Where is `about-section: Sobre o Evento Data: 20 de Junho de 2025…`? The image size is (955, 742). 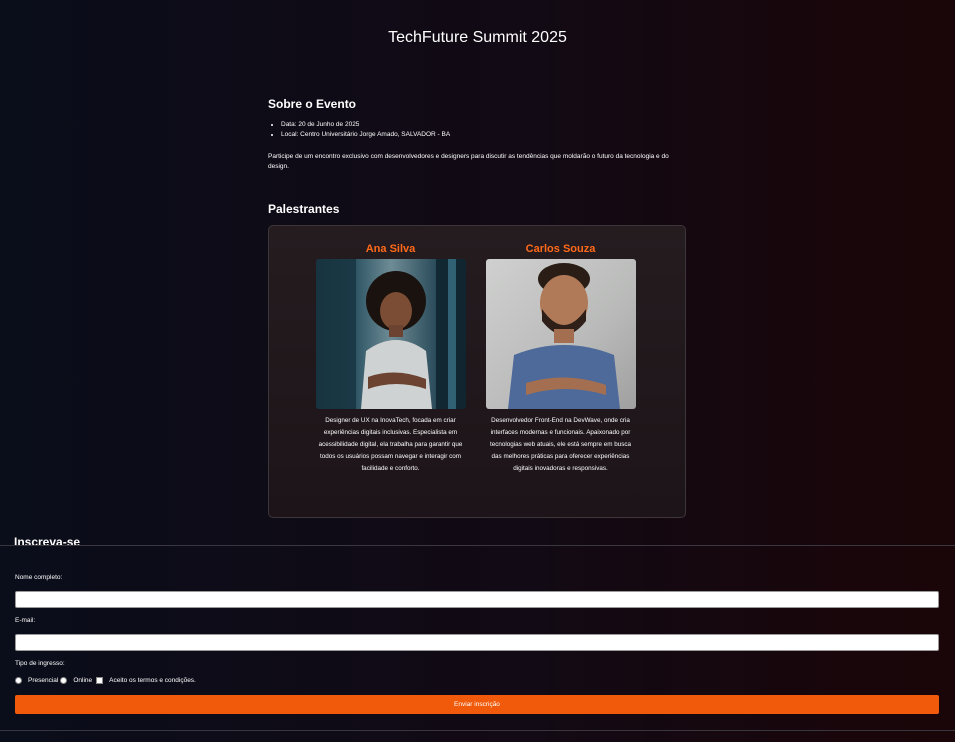 about-section: Sobre o Evento Data: 20 de Junho de 2025… is located at coordinates (478, 134).